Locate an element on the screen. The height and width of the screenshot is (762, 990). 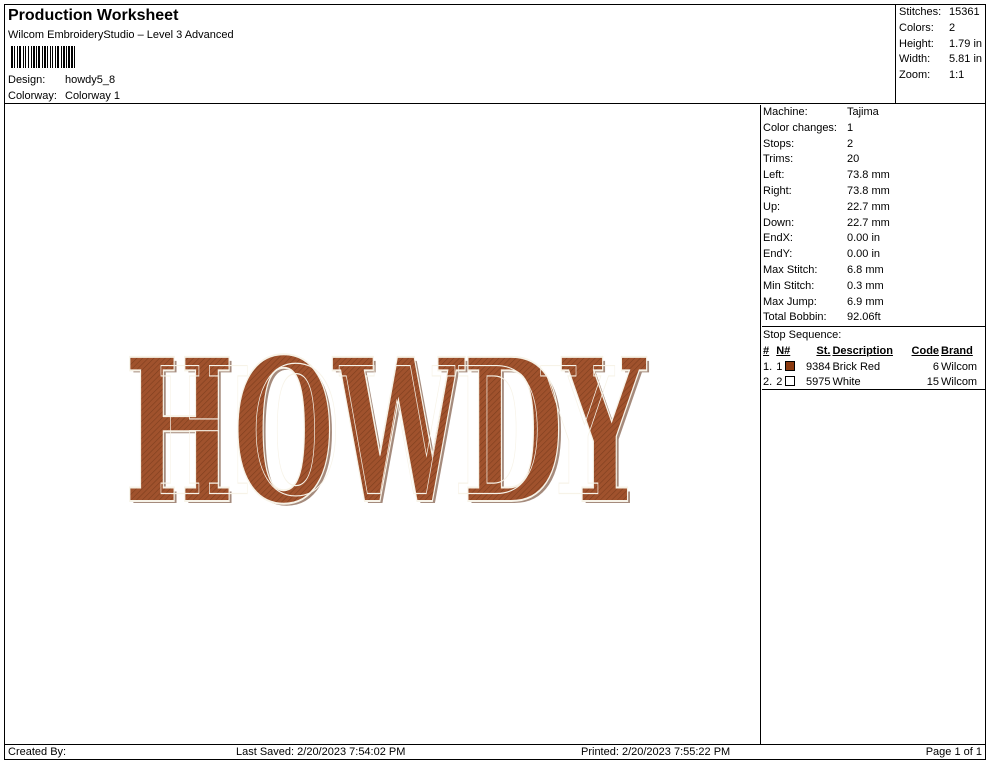
summary-value: 2 is located at coordinates (952, 27).